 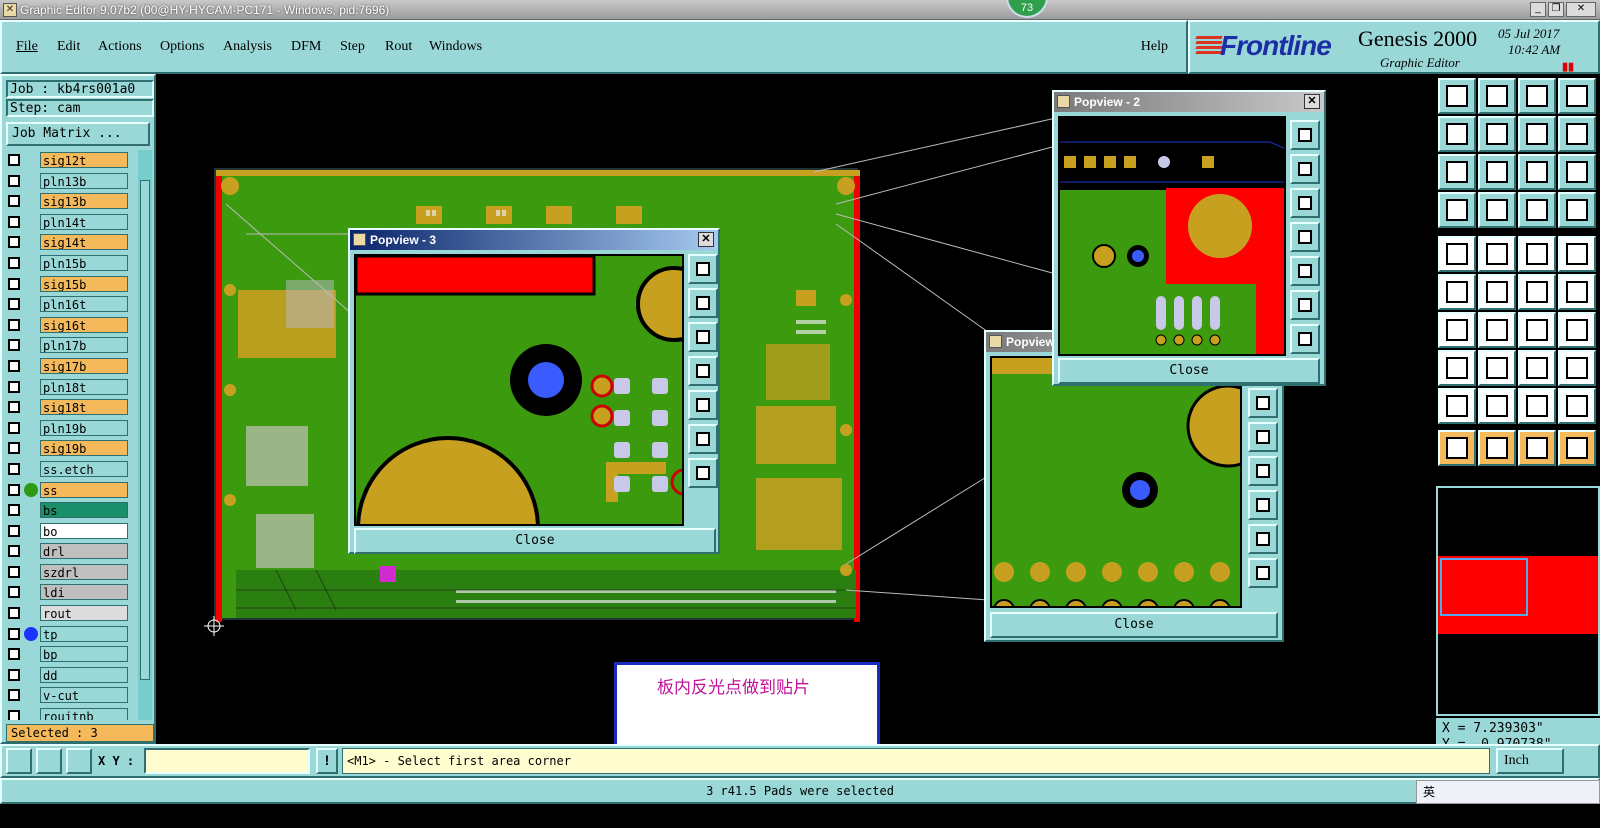 I want to click on home-down-icon, so click(x=1497, y=96).